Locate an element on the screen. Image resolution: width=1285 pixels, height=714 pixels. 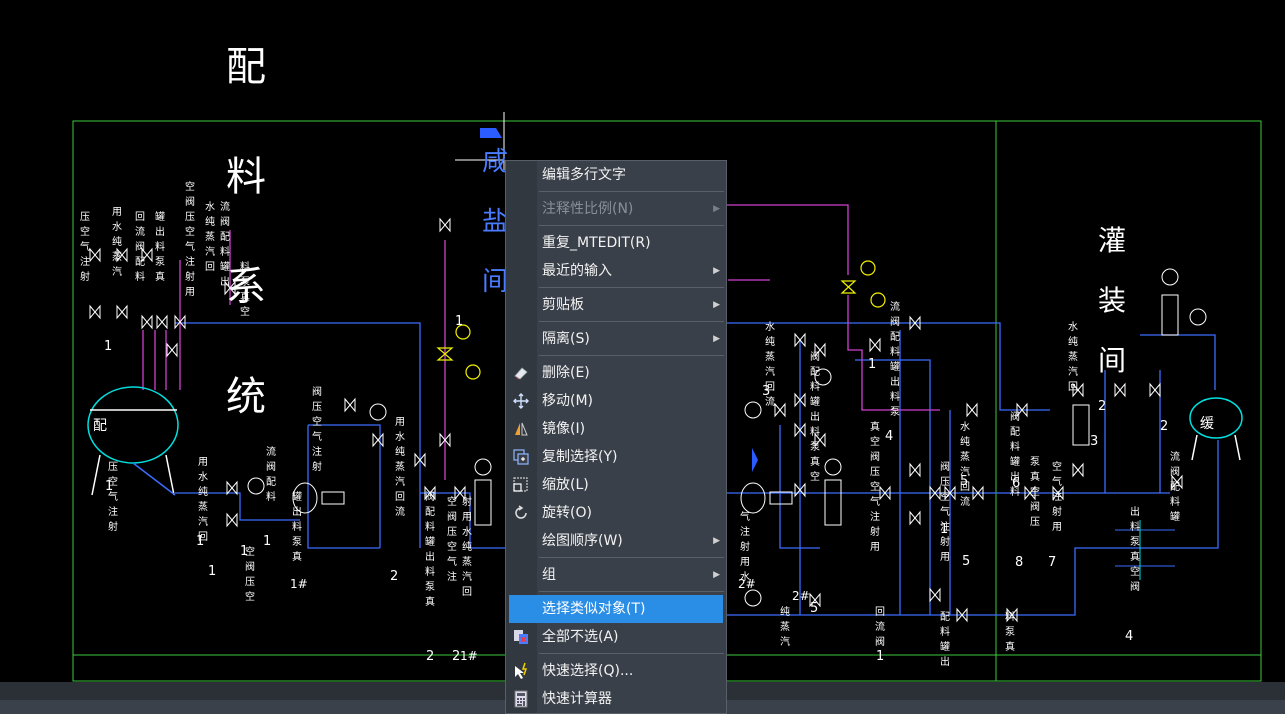
menu-item-18: 快速计算器 is located at coordinates (616, 699).